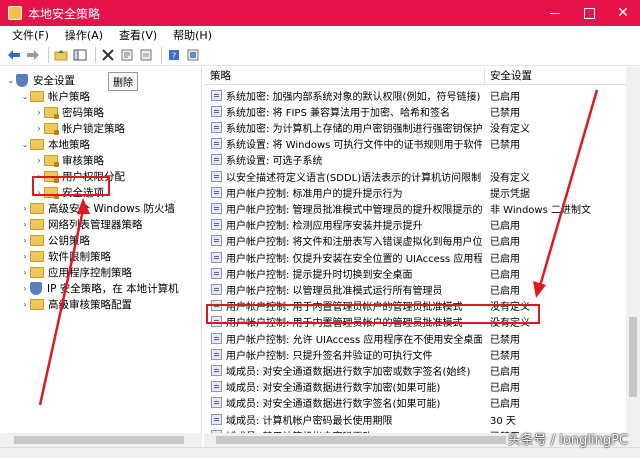  Describe the element at coordinates (415, 76) in the screenshot. I see `list-header: 策略 安全设置` at that location.